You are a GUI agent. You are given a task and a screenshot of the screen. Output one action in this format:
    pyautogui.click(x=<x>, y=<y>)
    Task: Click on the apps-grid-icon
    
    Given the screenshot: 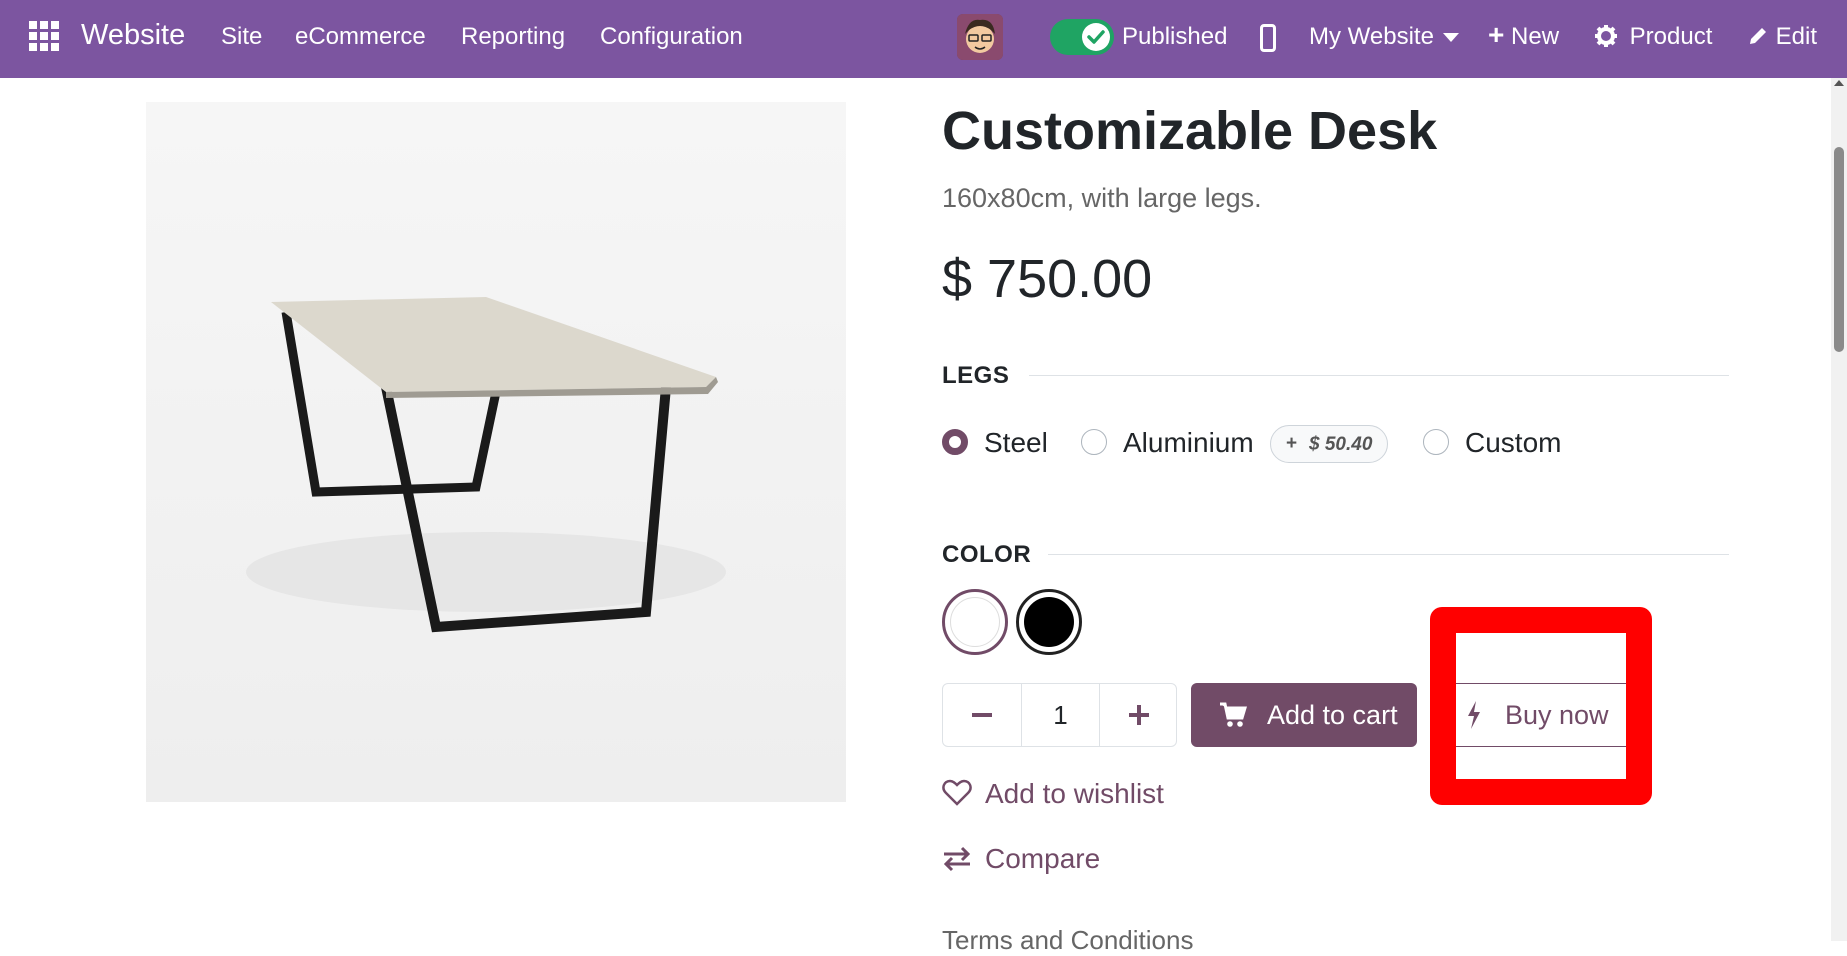 What is the action you would take?
    pyautogui.click(x=44, y=36)
    